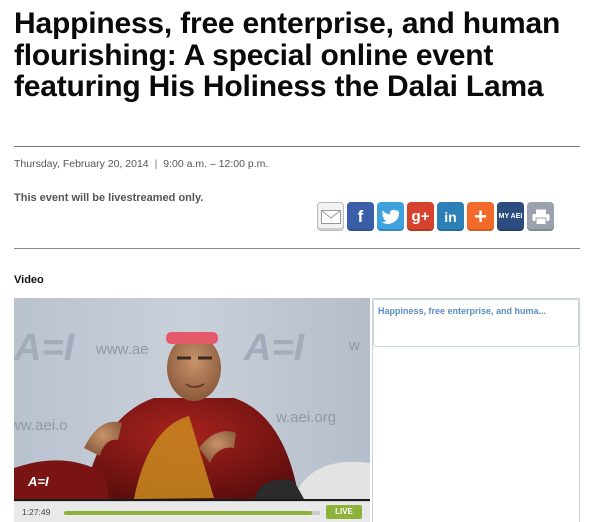  What do you see at coordinates (297, 248) in the screenshot?
I see `share-divider` at bounding box center [297, 248].